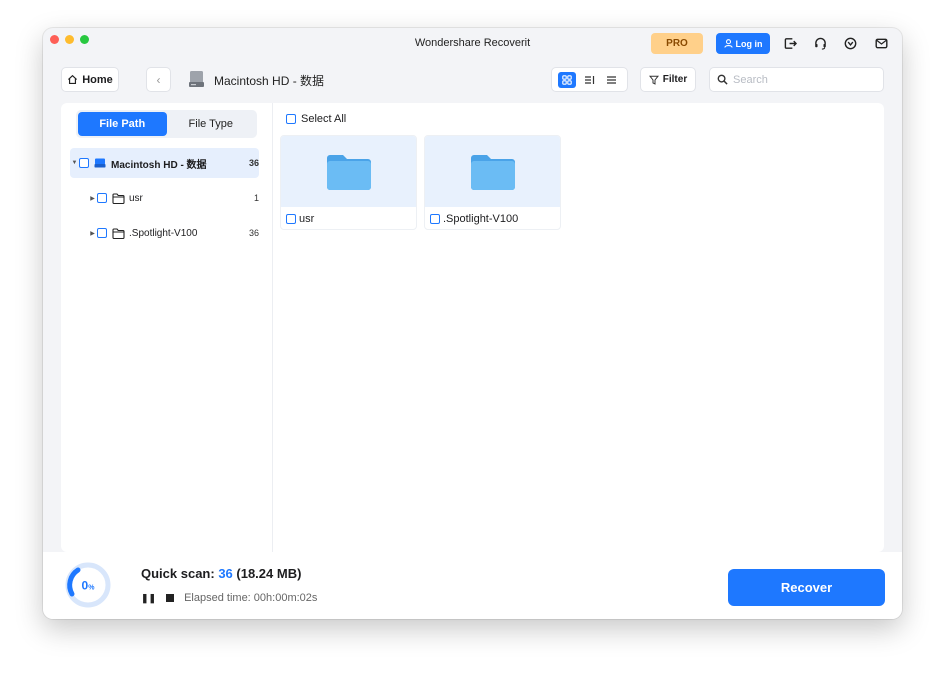  I want to click on feedback-button, so click(850, 43).